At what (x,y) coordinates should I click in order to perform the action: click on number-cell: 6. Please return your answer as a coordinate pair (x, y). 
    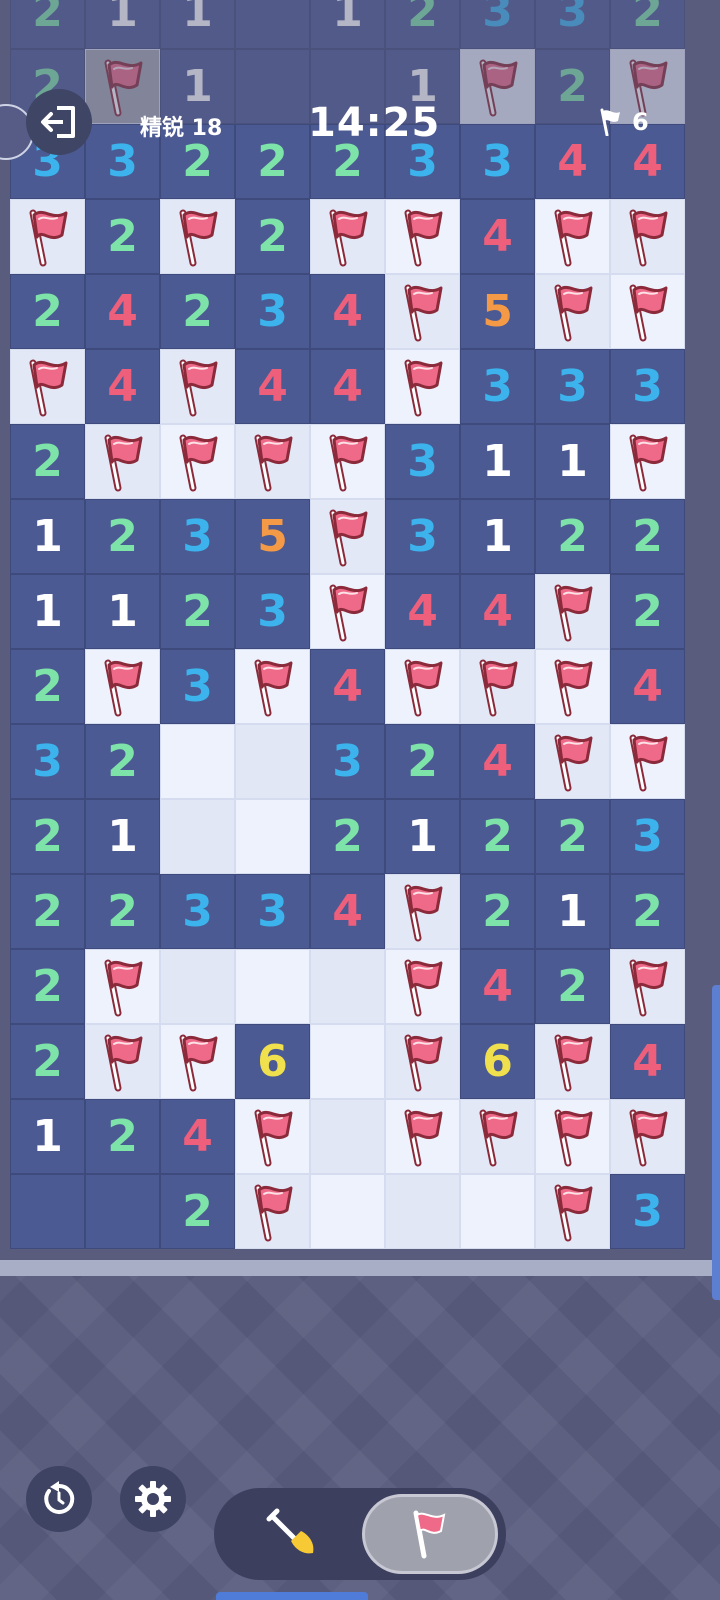
    Looking at the image, I should click on (497, 1061).